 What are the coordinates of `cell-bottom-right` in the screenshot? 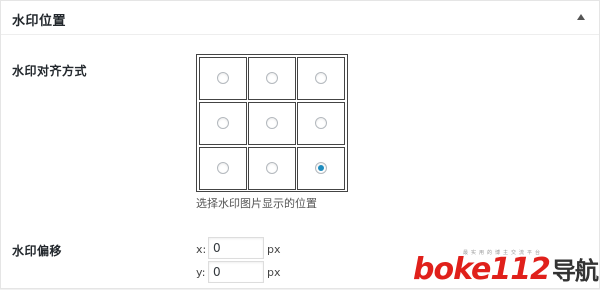 It's located at (321, 168).